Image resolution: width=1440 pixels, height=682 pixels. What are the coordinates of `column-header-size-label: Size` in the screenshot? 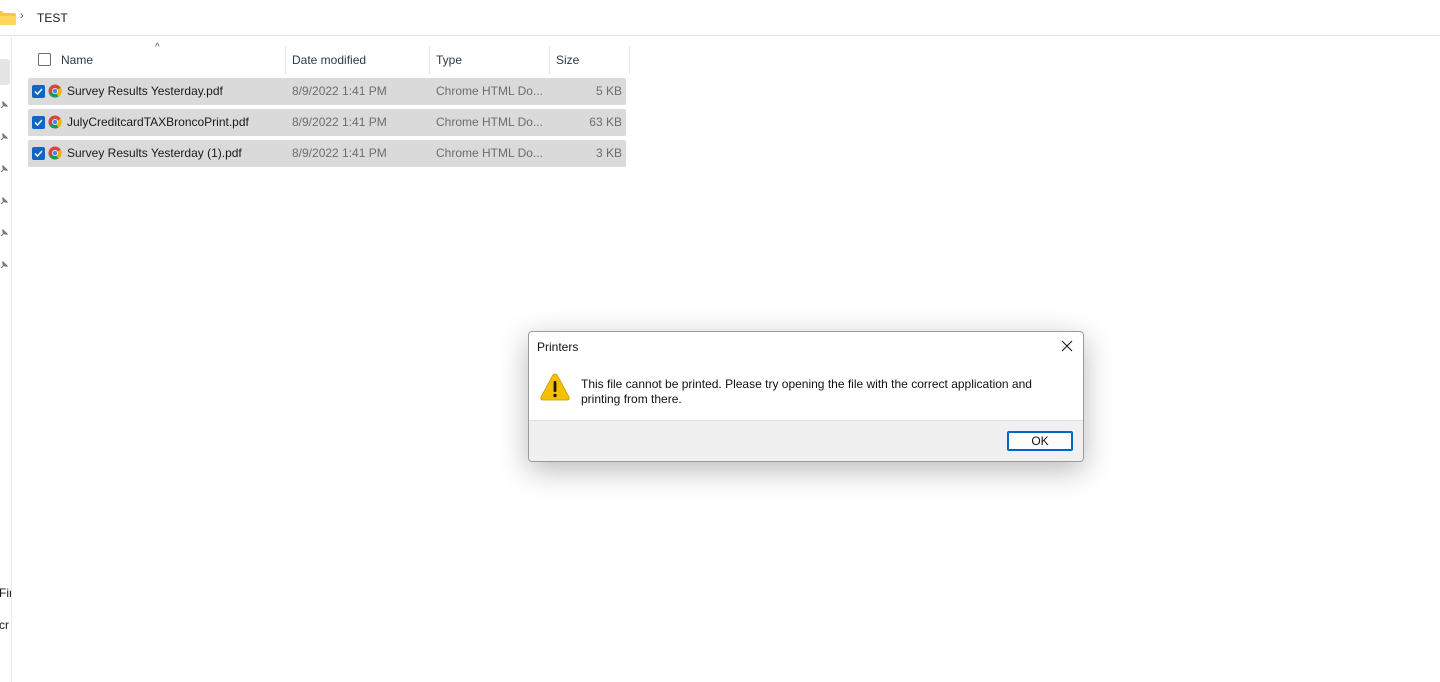 It's located at (568, 60).